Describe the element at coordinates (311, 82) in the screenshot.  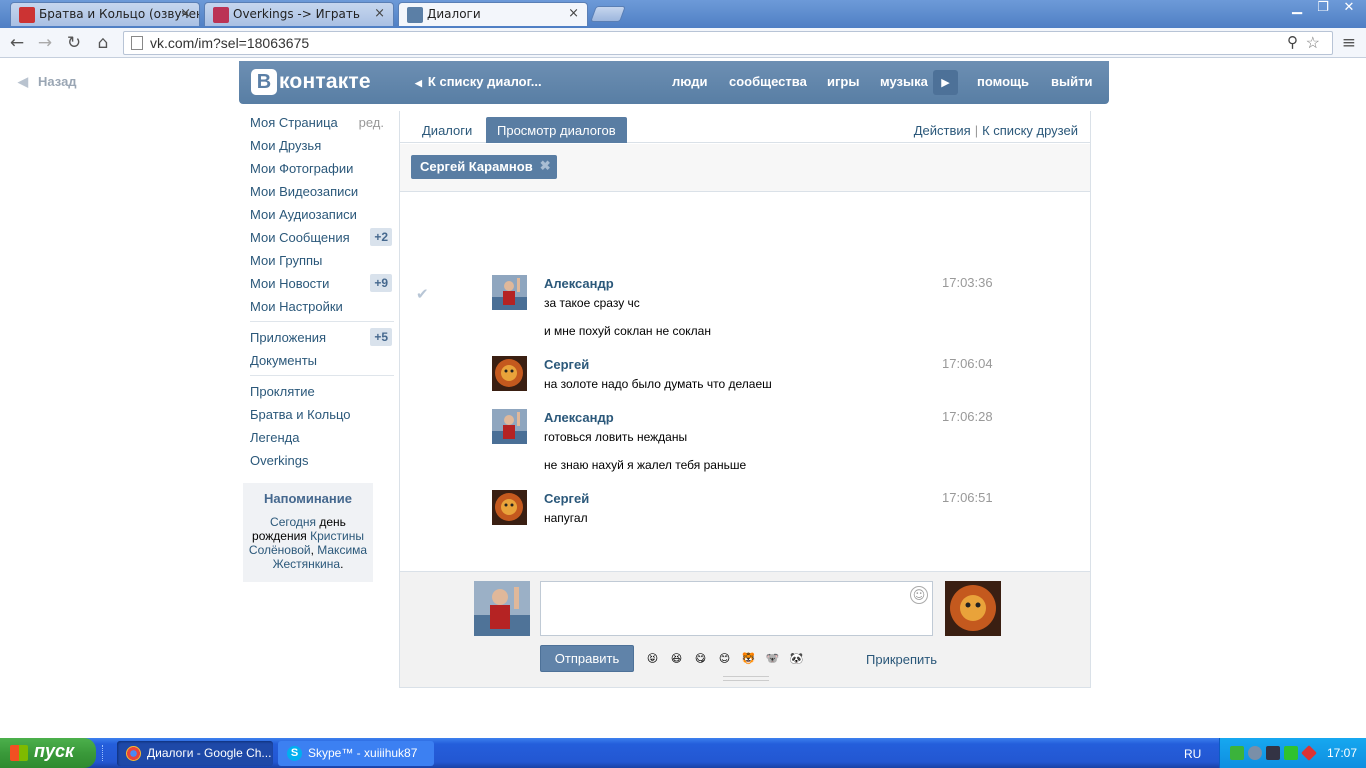
I see `vk-logo: В контакте` at that location.